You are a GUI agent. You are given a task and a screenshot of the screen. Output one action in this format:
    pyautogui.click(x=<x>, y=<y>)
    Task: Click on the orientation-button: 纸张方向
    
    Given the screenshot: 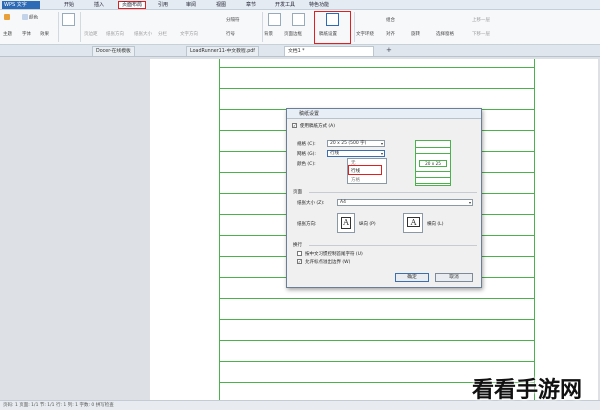 What is the action you would take?
    pyautogui.click(x=115, y=34)
    